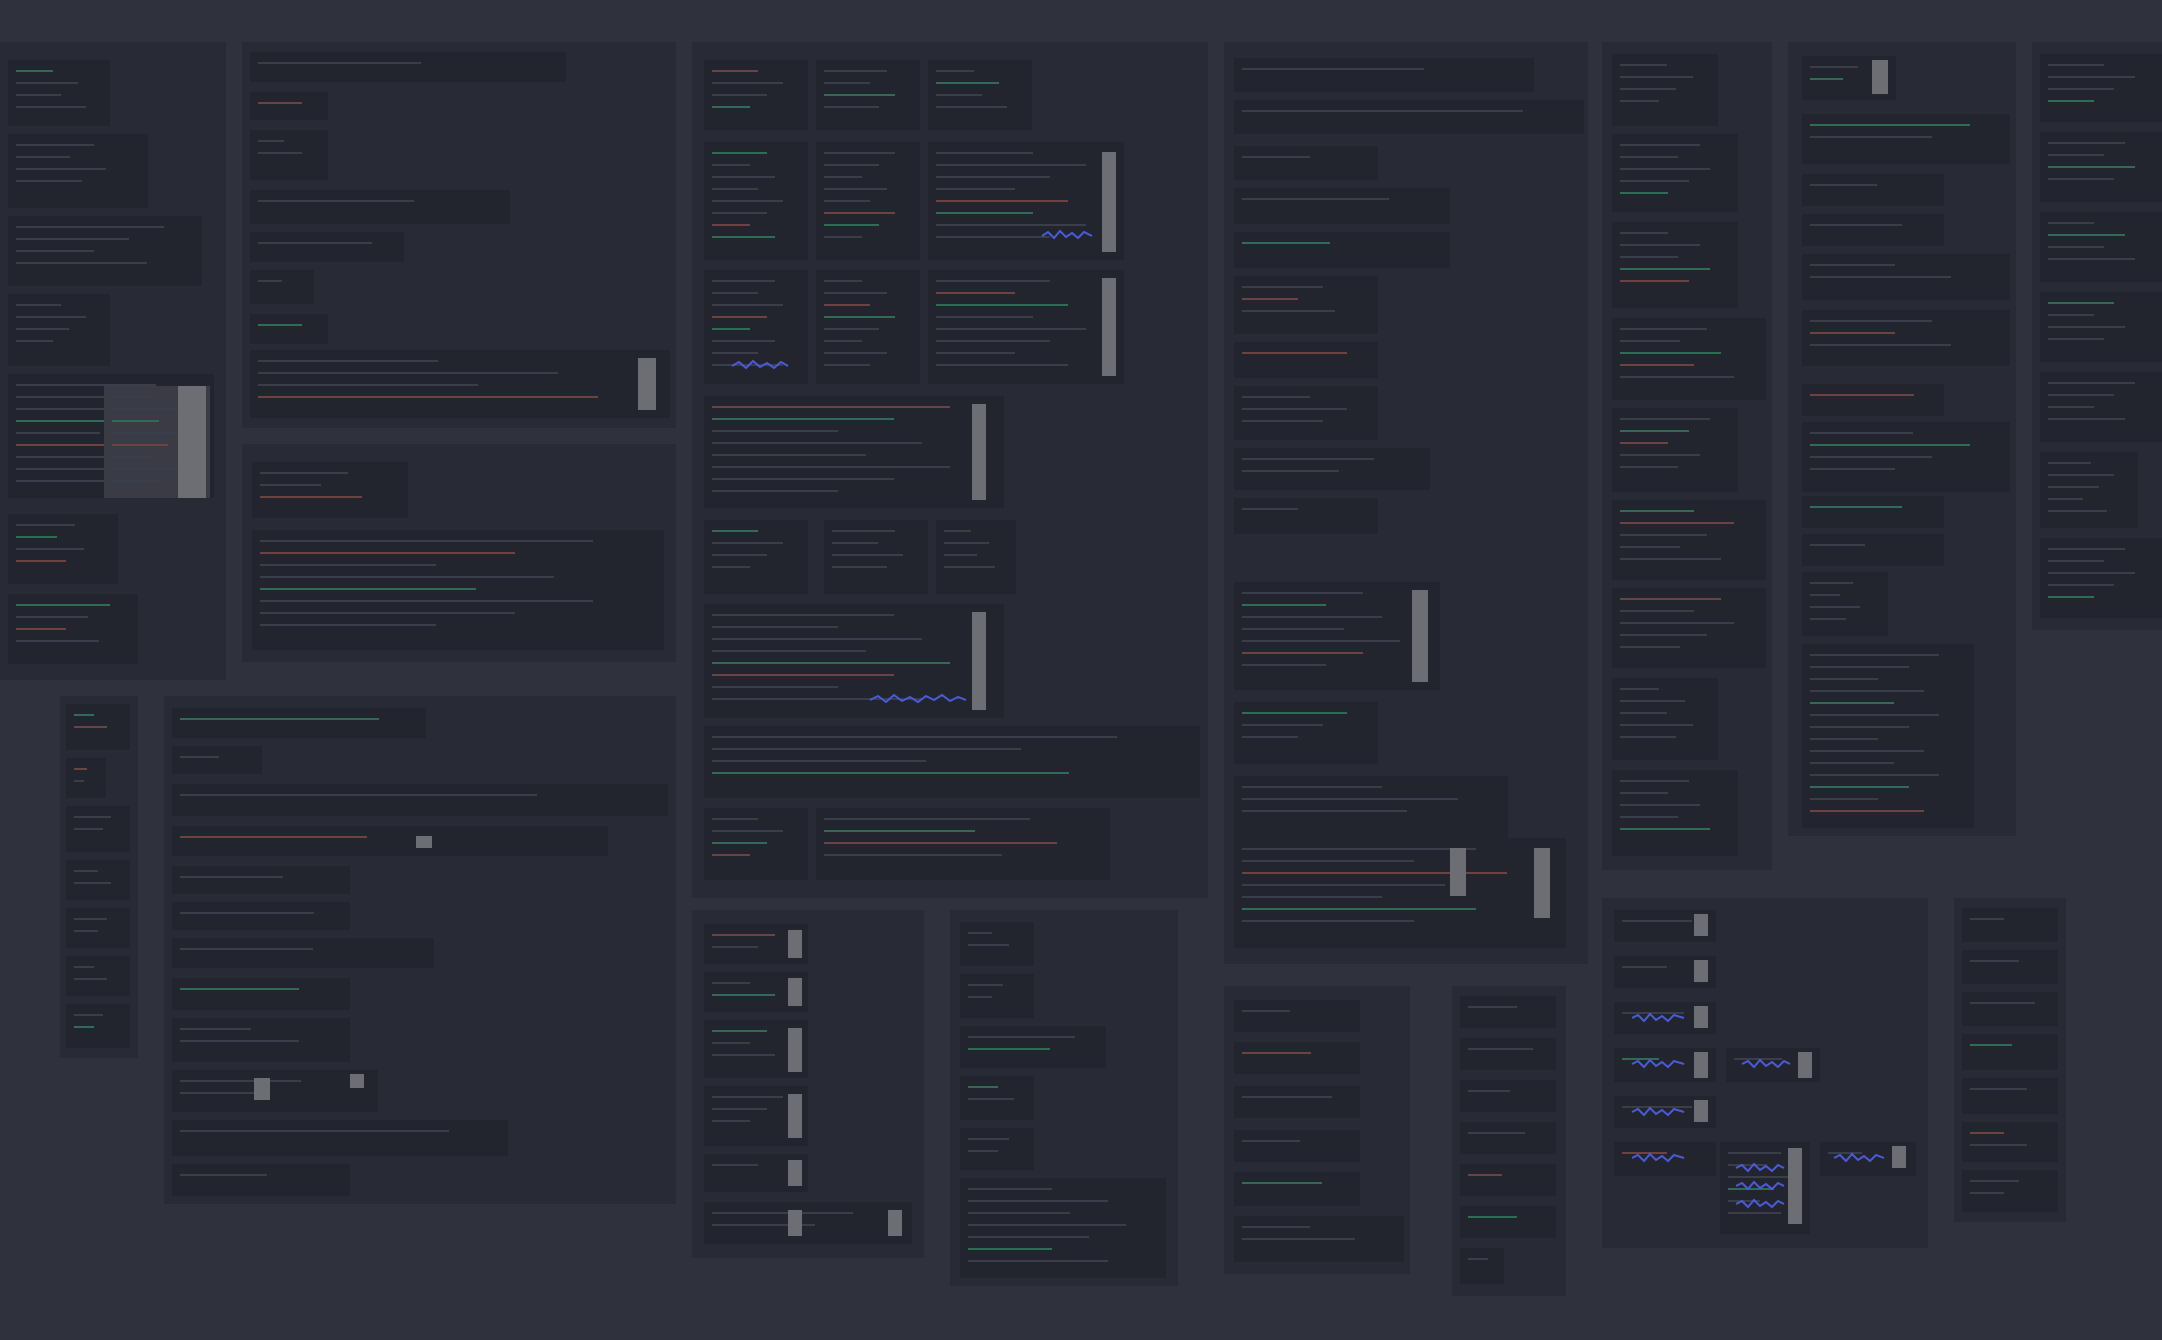 The image size is (2162, 1340). I want to click on frame-d3, so click(98, 829).